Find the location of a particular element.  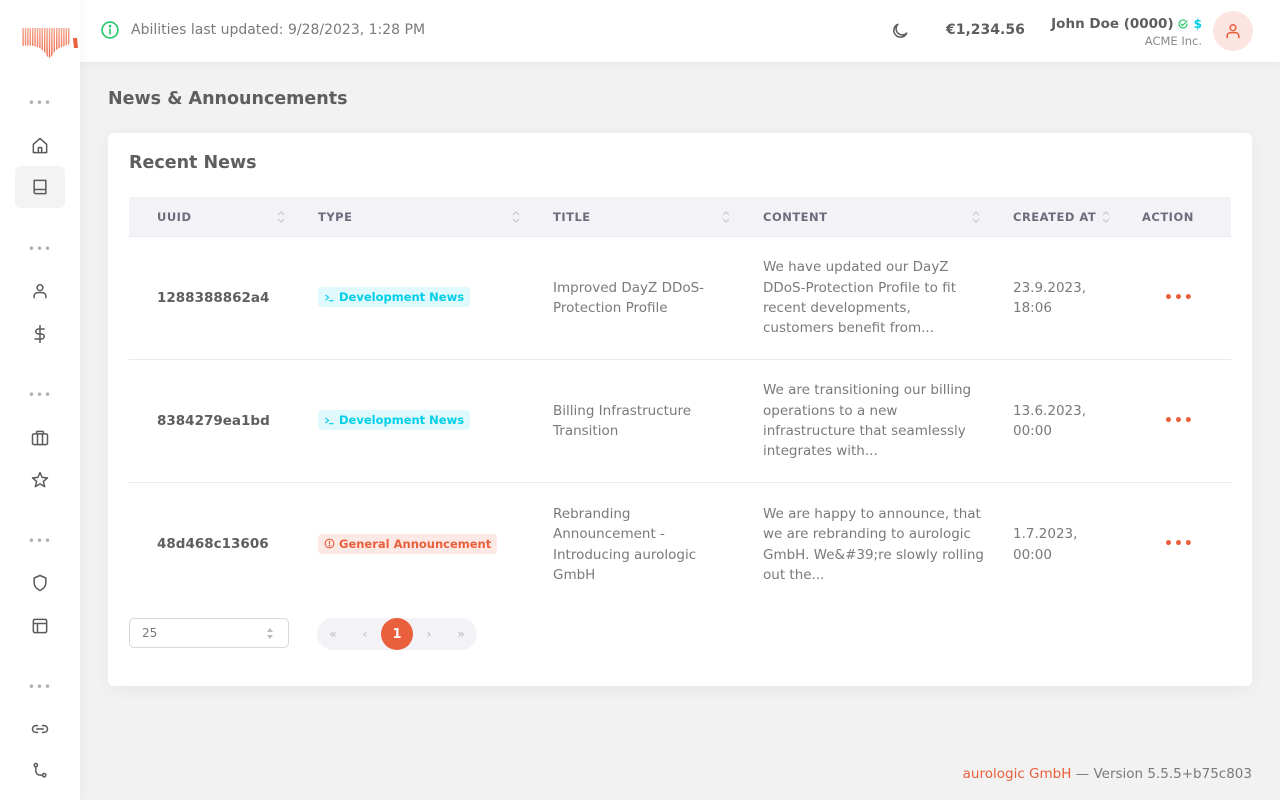

user-icon is located at coordinates (40, 291).